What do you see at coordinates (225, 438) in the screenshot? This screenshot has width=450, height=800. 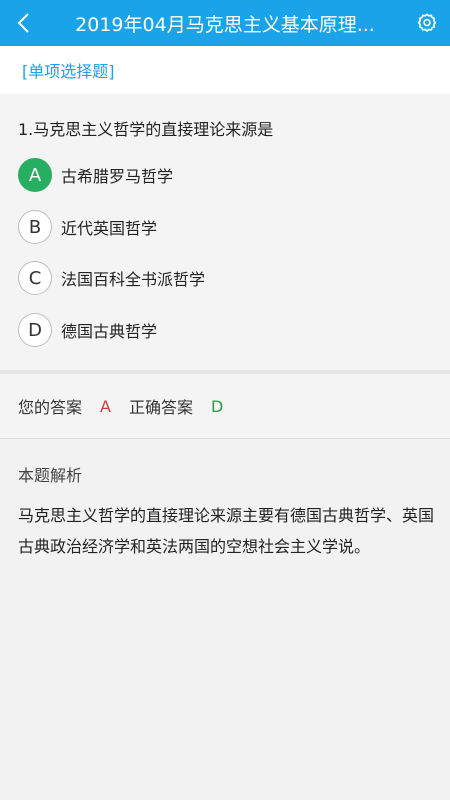 I see `answer-divider` at bounding box center [225, 438].